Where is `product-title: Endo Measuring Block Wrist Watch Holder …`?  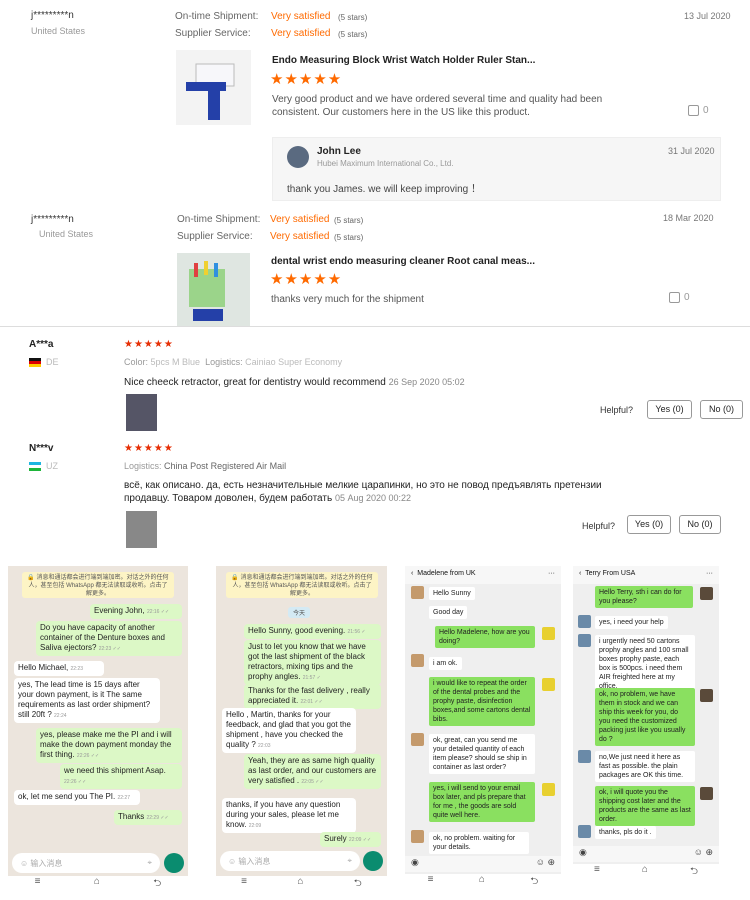 product-title: Endo Measuring Block Wrist Watch Holder … is located at coordinates (403, 60).